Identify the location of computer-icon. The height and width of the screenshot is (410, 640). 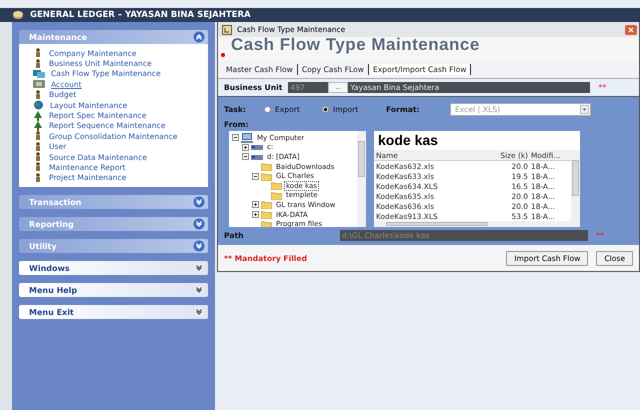
(247, 137).